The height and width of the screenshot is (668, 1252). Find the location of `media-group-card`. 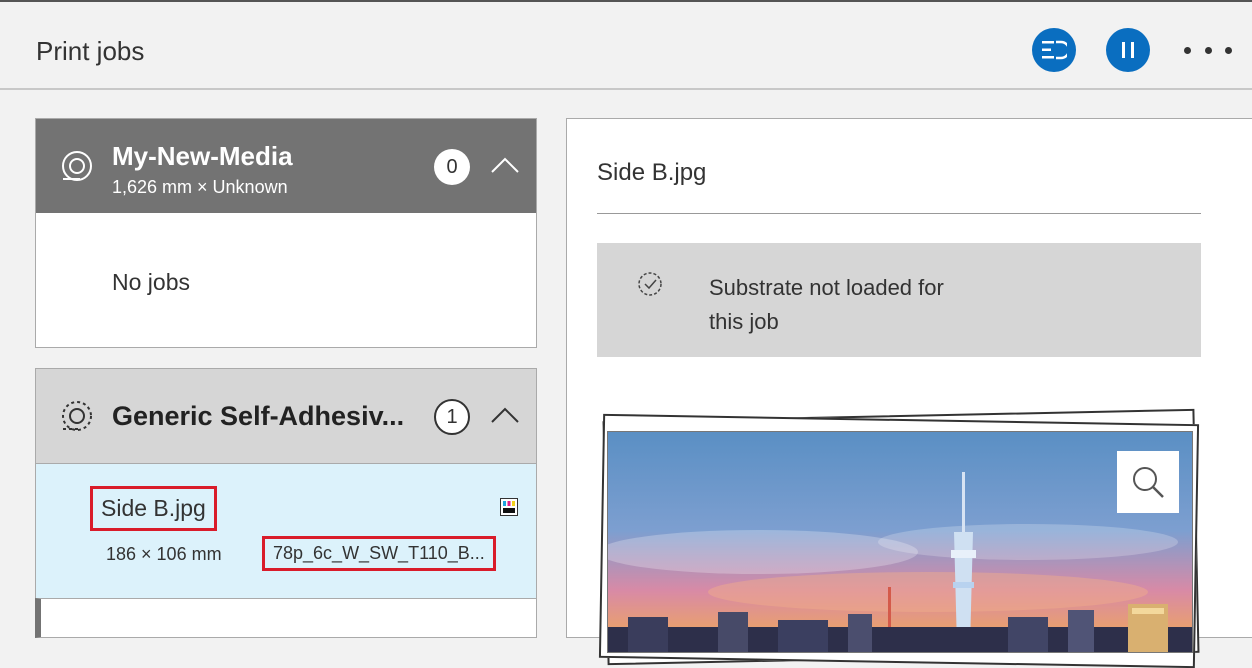

media-group-card is located at coordinates (286, 618).